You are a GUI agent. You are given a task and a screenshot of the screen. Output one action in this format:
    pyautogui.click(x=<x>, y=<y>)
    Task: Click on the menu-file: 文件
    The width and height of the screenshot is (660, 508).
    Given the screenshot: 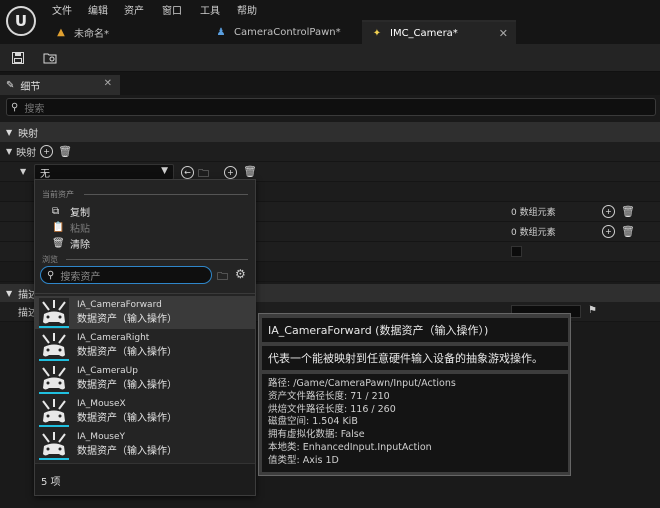 What is the action you would take?
    pyautogui.click(x=62, y=9)
    